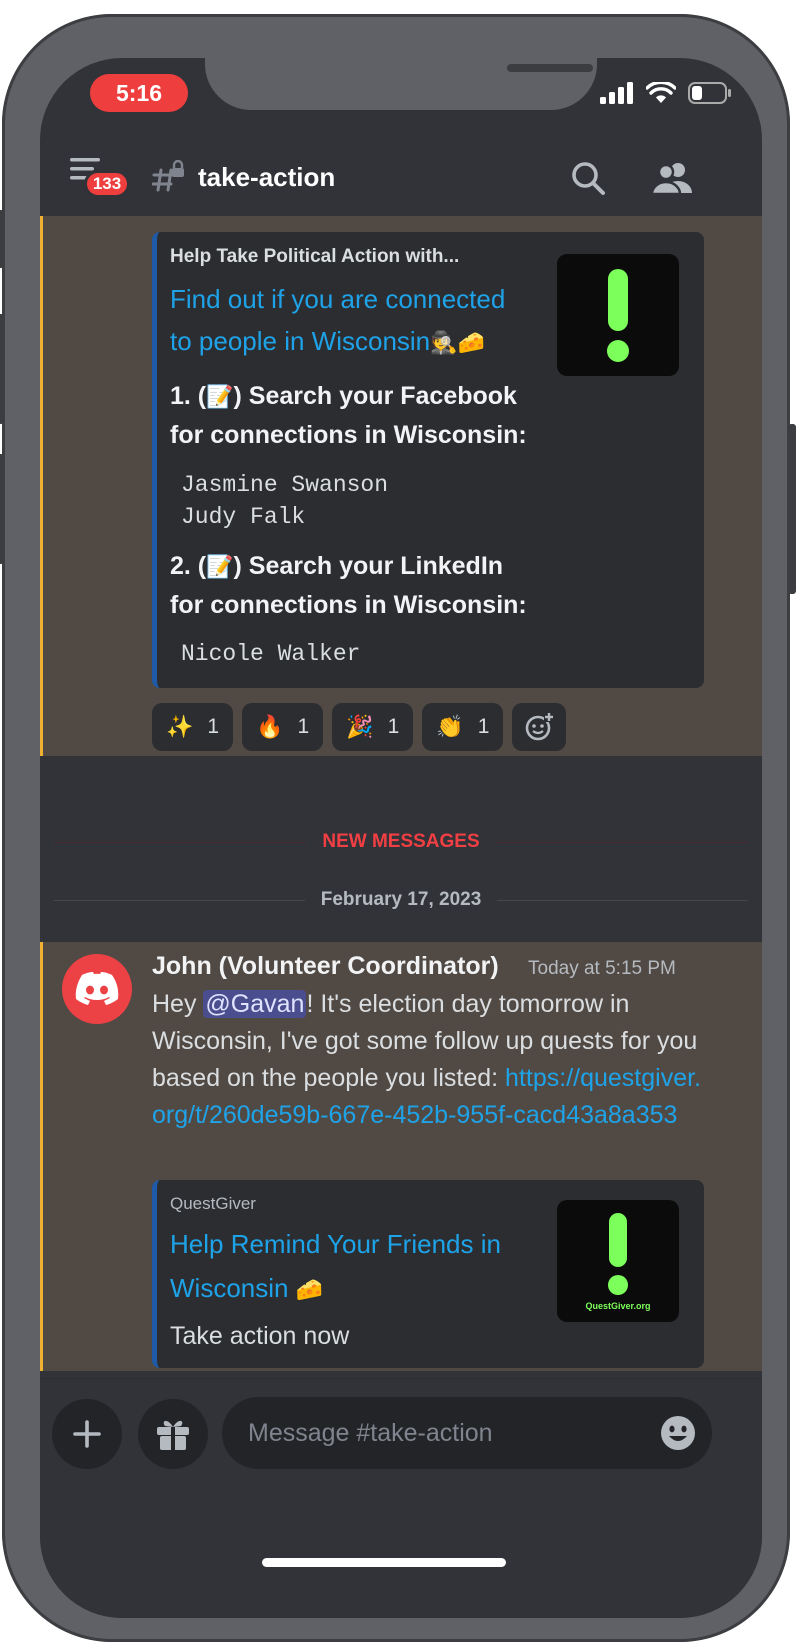 The width and height of the screenshot is (800, 1650). What do you see at coordinates (709, 93) in the screenshot?
I see `battery-icon` at bounding box center [709, 93].